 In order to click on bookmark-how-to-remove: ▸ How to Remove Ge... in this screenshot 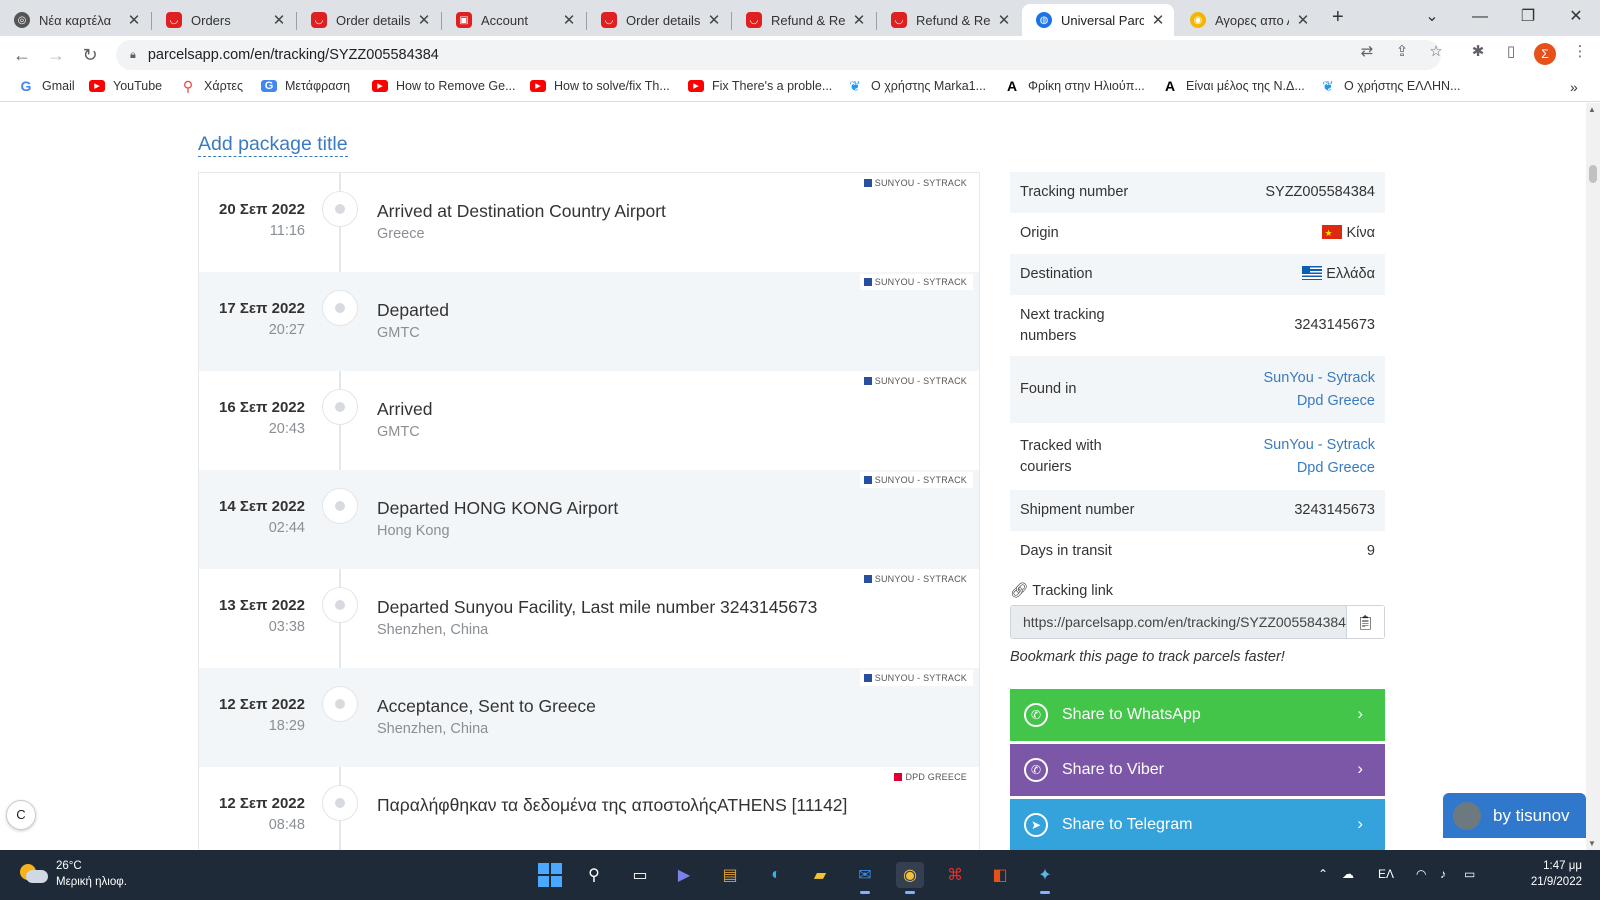, I will do `click(444, 86)`.